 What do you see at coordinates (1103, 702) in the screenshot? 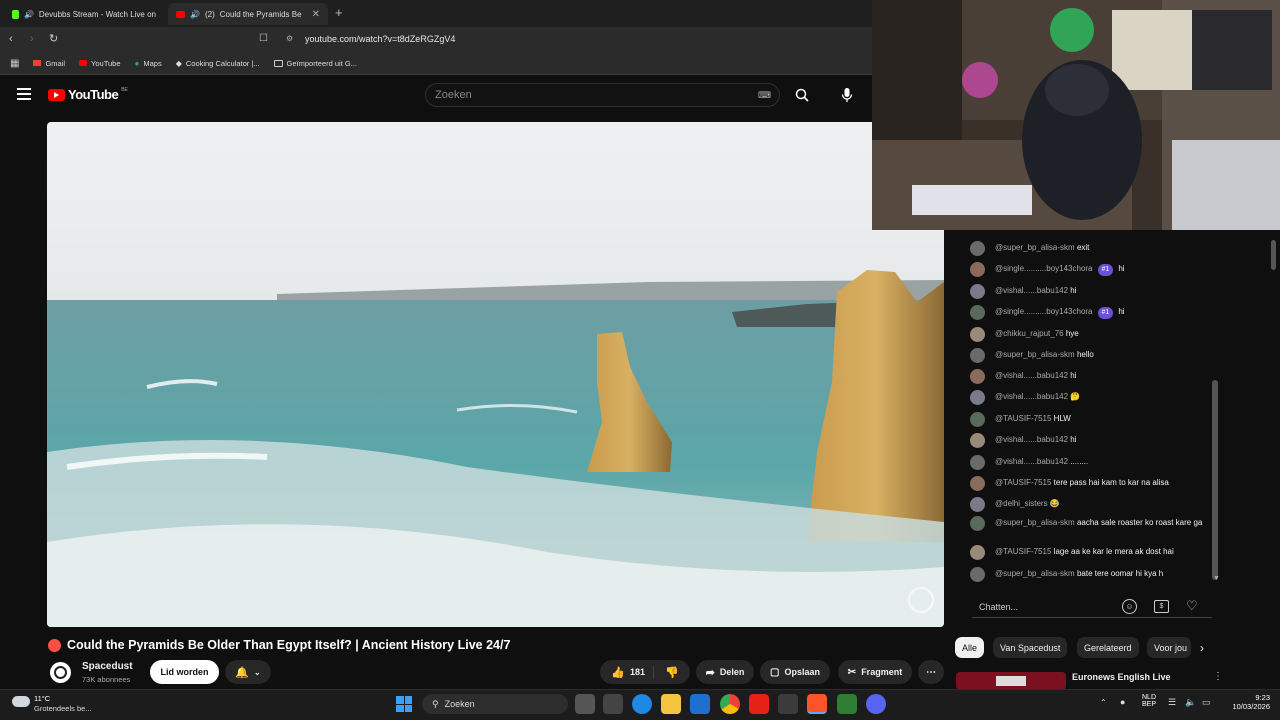
I see `tray-chevron-icon: ⌃` at bounding box center [1103, 702].